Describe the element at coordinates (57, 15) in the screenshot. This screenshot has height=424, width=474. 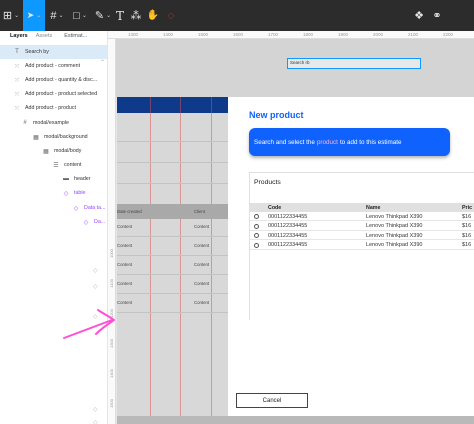
I see `frame-tool-icon: # ⌄` at that location.